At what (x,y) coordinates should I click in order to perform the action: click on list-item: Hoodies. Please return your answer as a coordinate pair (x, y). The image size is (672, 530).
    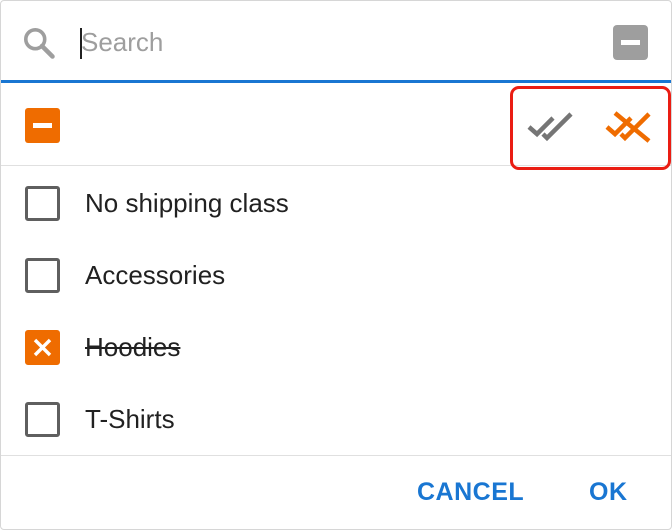
    Looking at the image, I should click on (336, 347).